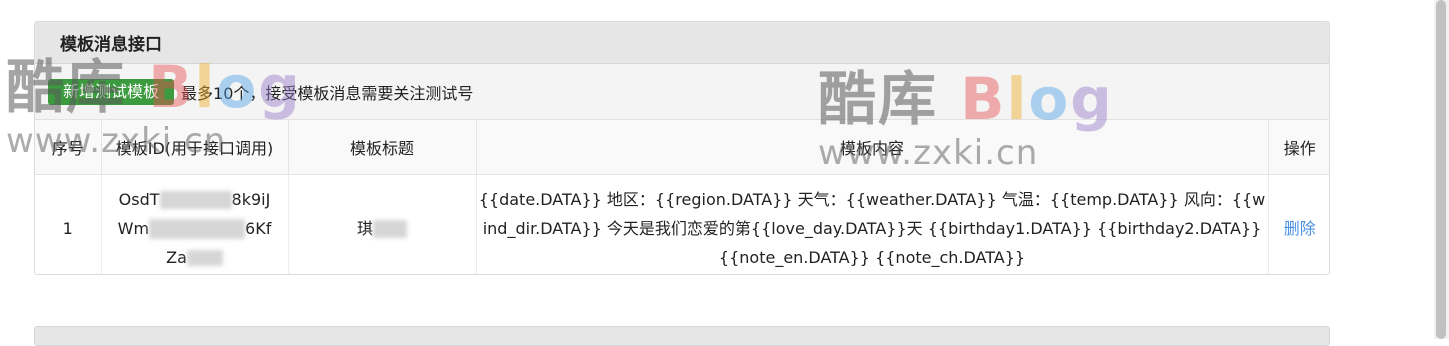  I want to click on template-id-line-3: Za, so click(195, 257).